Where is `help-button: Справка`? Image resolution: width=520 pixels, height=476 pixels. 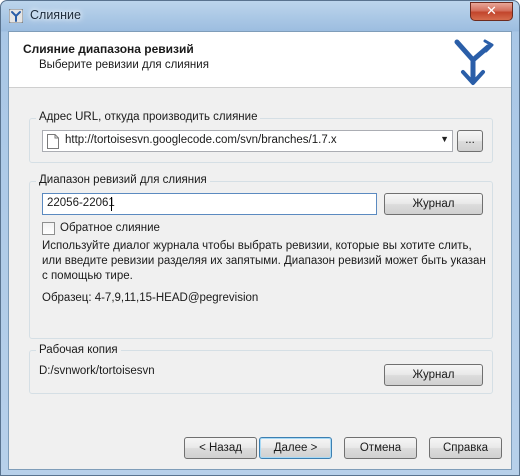 help-button: Справка is located at coordinates (465, 448).